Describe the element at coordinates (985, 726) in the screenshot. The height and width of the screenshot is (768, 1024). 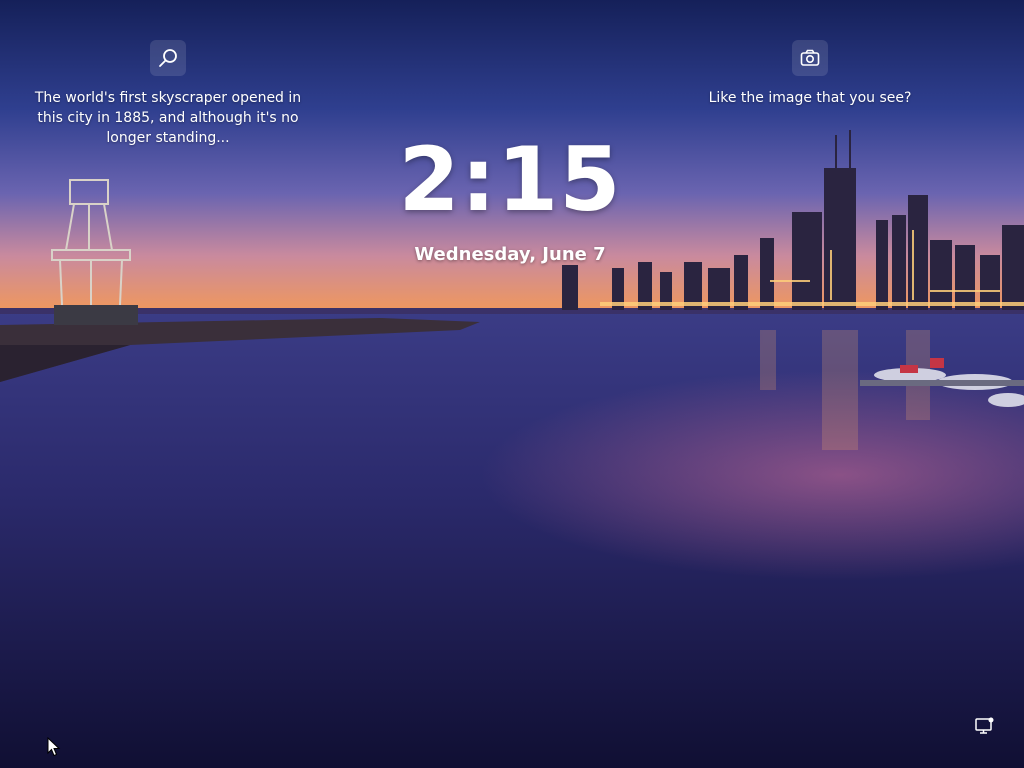
I see `network-icon` at that location.